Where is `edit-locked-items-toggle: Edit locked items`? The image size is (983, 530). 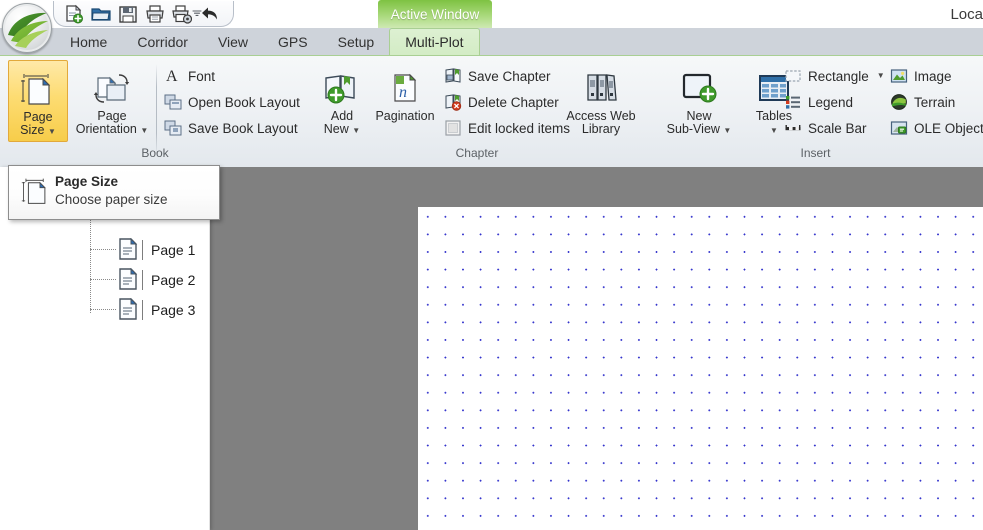
edit-locked-items-toggle: Edit locked items is located at coordinates (507, 128).